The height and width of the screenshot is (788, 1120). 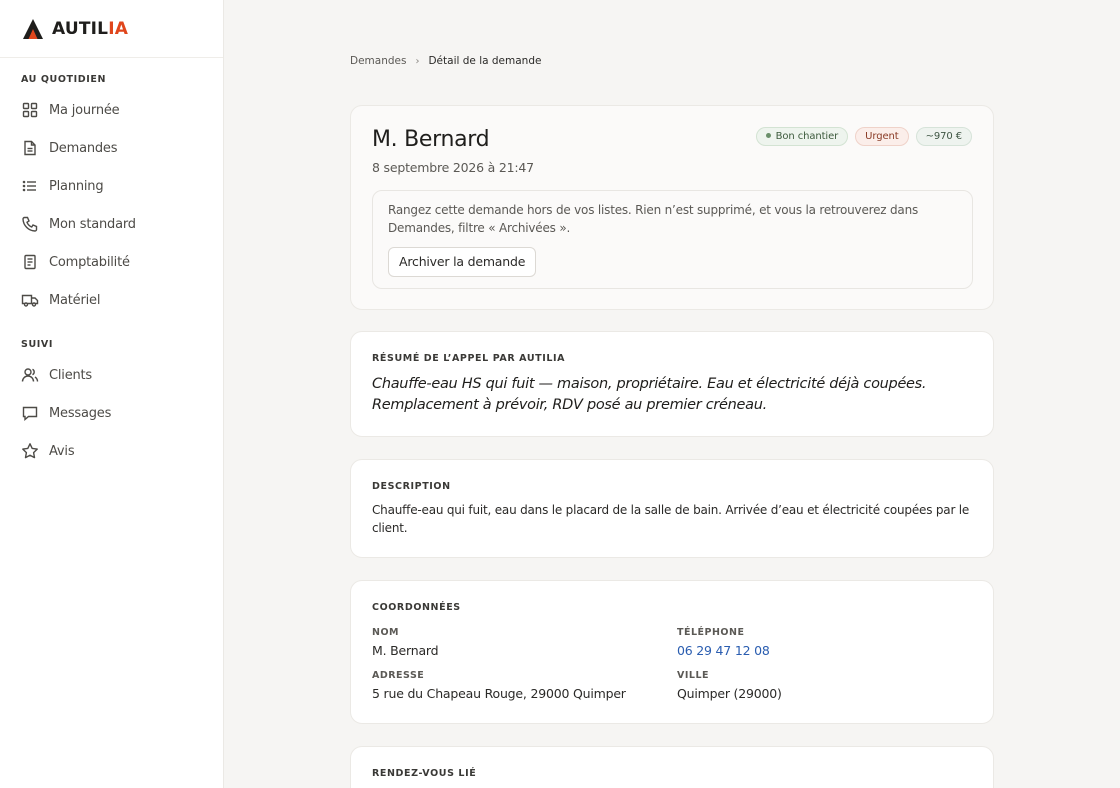 I want to click on receipt-icon, so click(x=30, y=262).